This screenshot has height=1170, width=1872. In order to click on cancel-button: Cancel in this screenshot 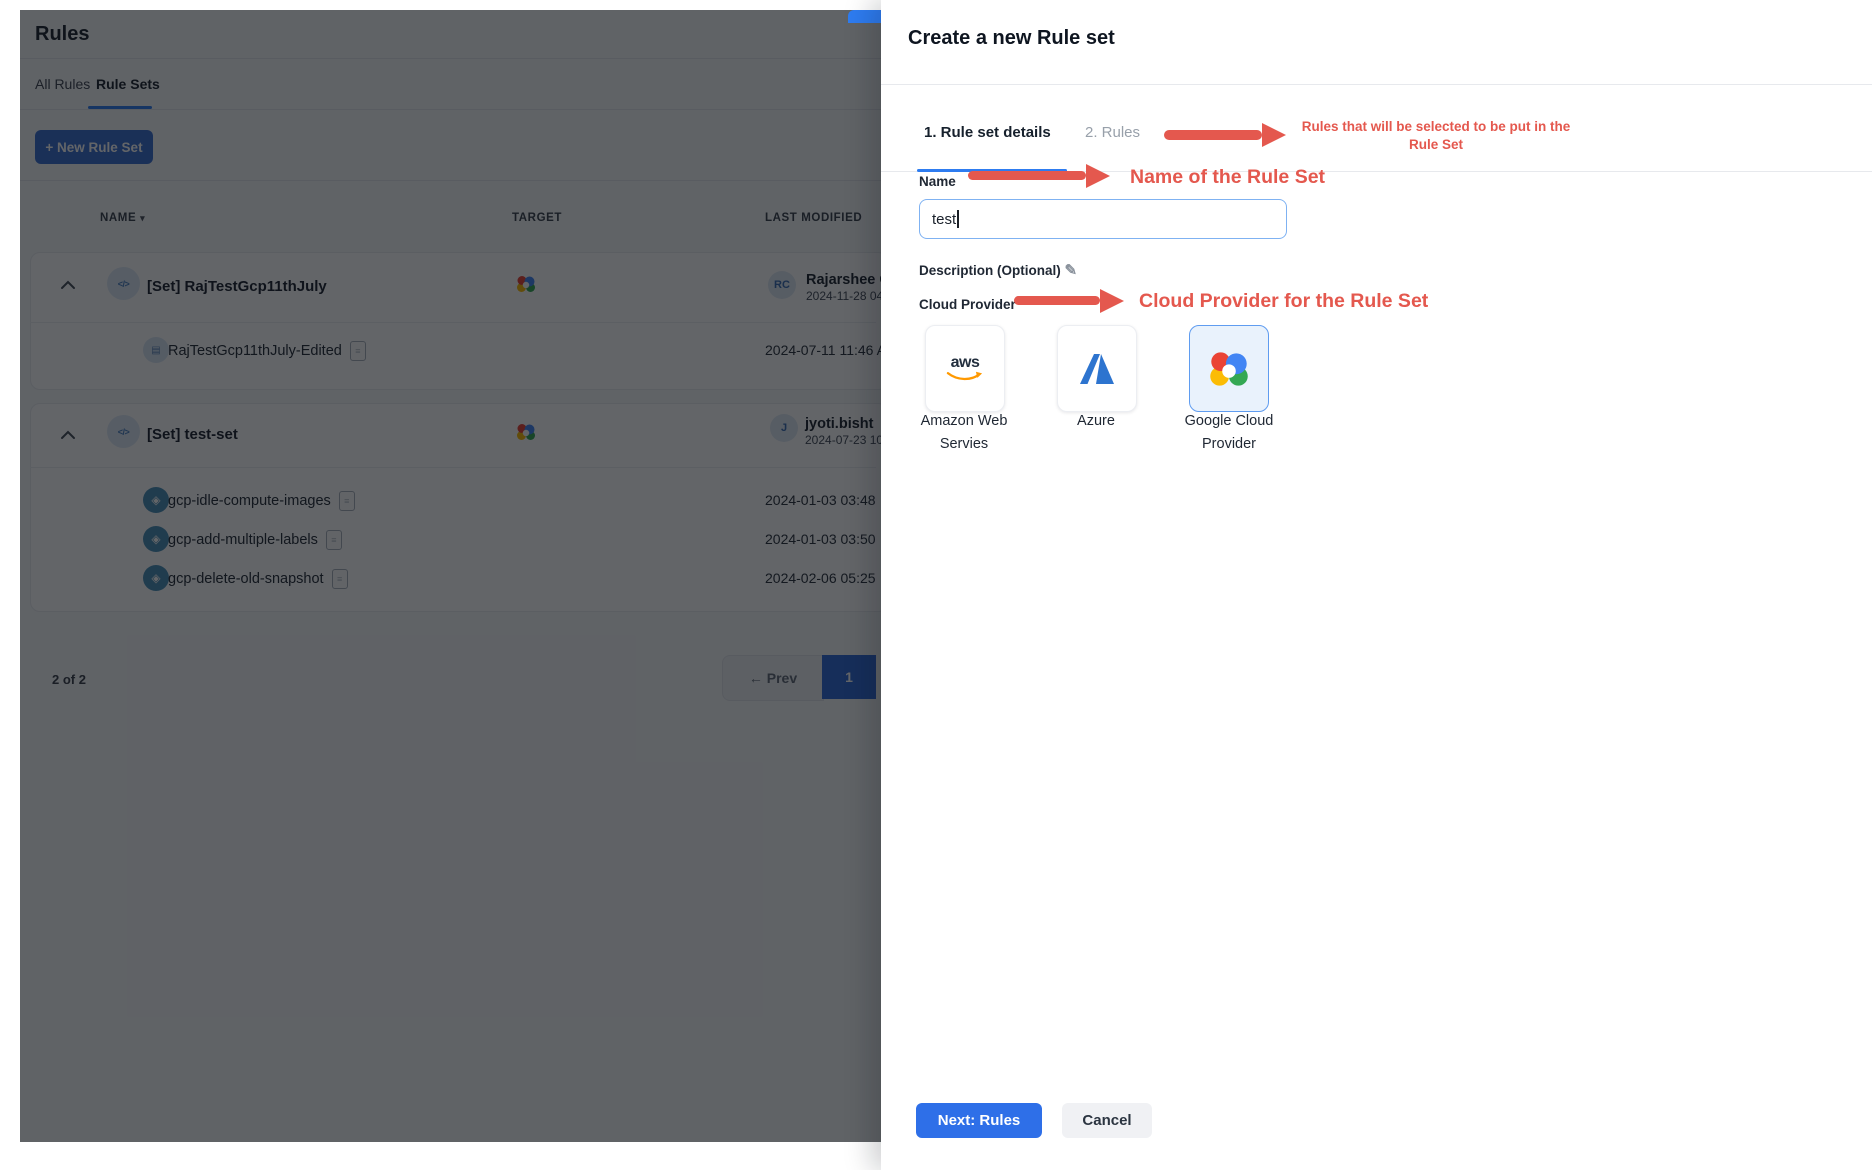, I will do `click(1107, 1120)`.